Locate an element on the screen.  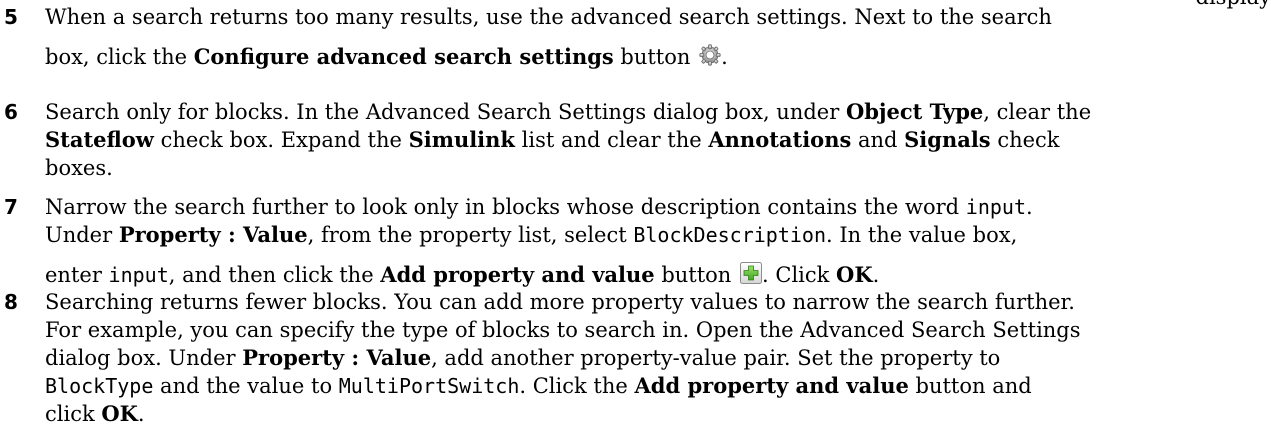
ui-label: Stateflow is located at coordinates (99, 139).